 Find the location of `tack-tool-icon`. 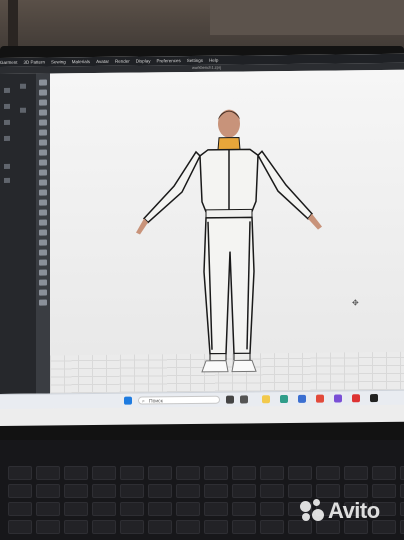

tack-tool-icon is located at coordinates (43, 112).